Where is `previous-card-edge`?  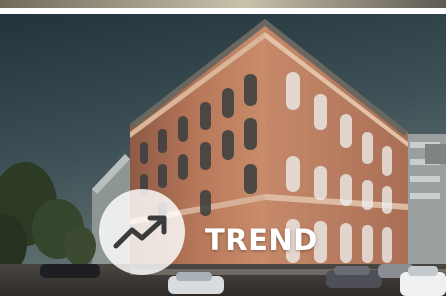
previous-card-edge is located at coordinates (223, 4).